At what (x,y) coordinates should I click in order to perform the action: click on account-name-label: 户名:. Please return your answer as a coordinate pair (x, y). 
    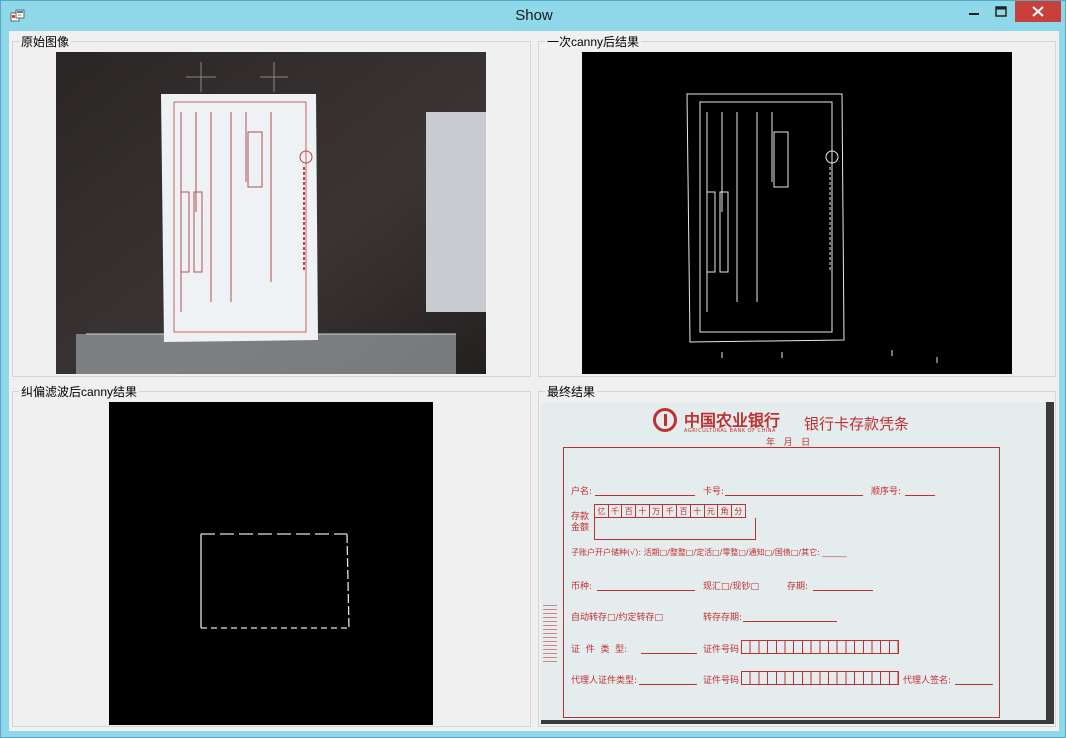
    Looking at the image, I should click on (582, 492).